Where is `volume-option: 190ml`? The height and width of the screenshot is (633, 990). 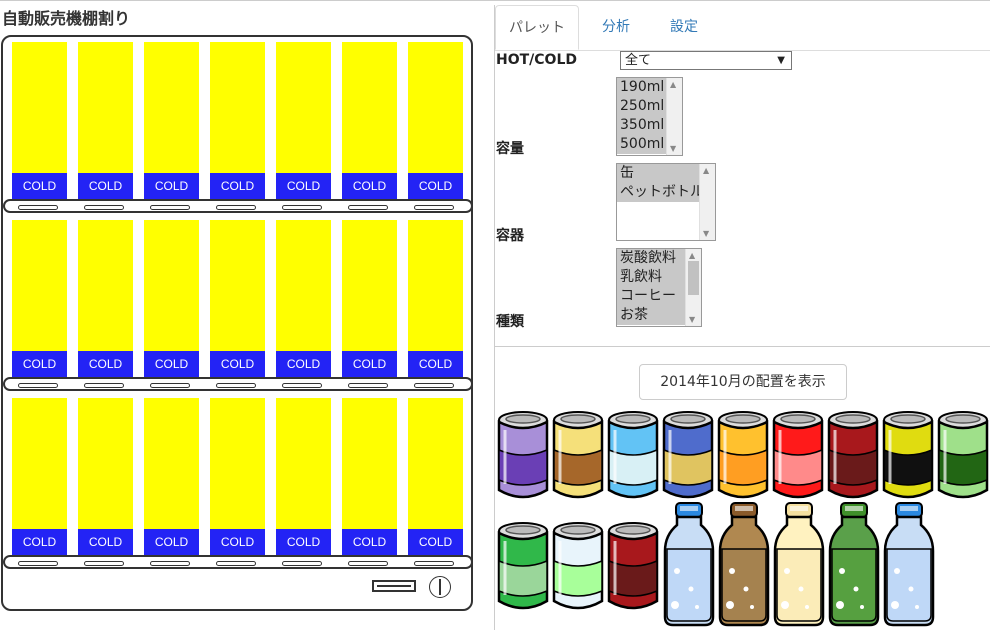 volume-option: 190ml is located at coordinates (642, 87).